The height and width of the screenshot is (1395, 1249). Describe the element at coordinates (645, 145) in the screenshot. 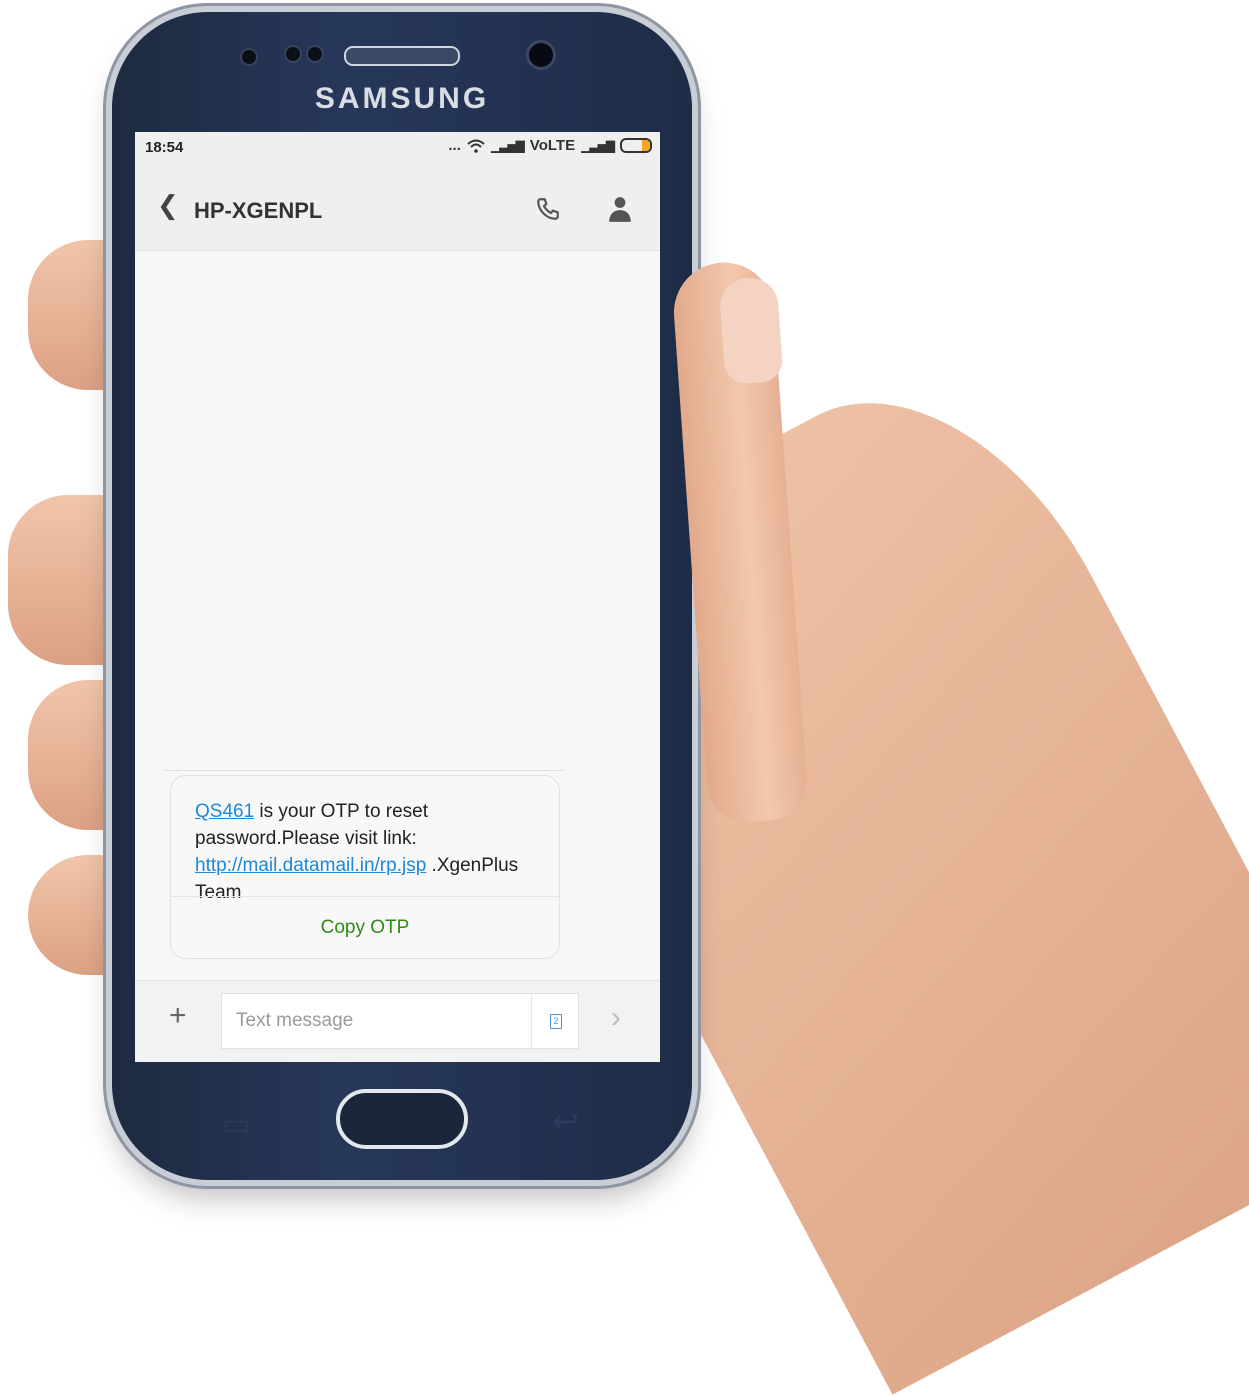

I see `battery-fill` at that location.